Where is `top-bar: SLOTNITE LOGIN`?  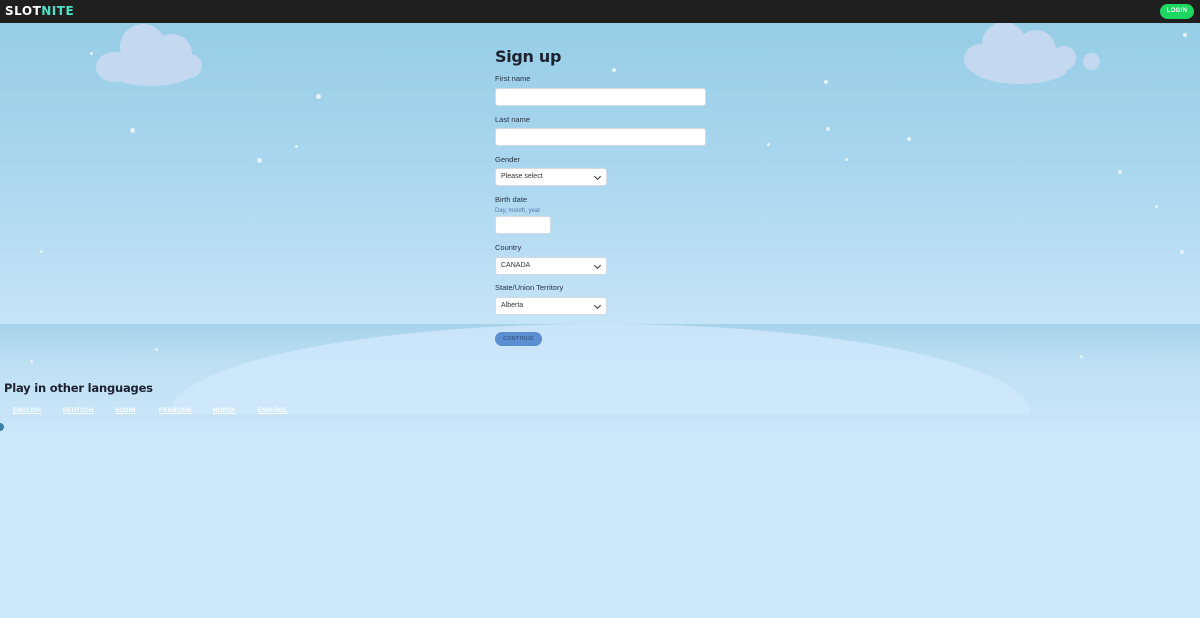 top-bar: SLOTNITE LOGIN is located at coordinates (600, 11).